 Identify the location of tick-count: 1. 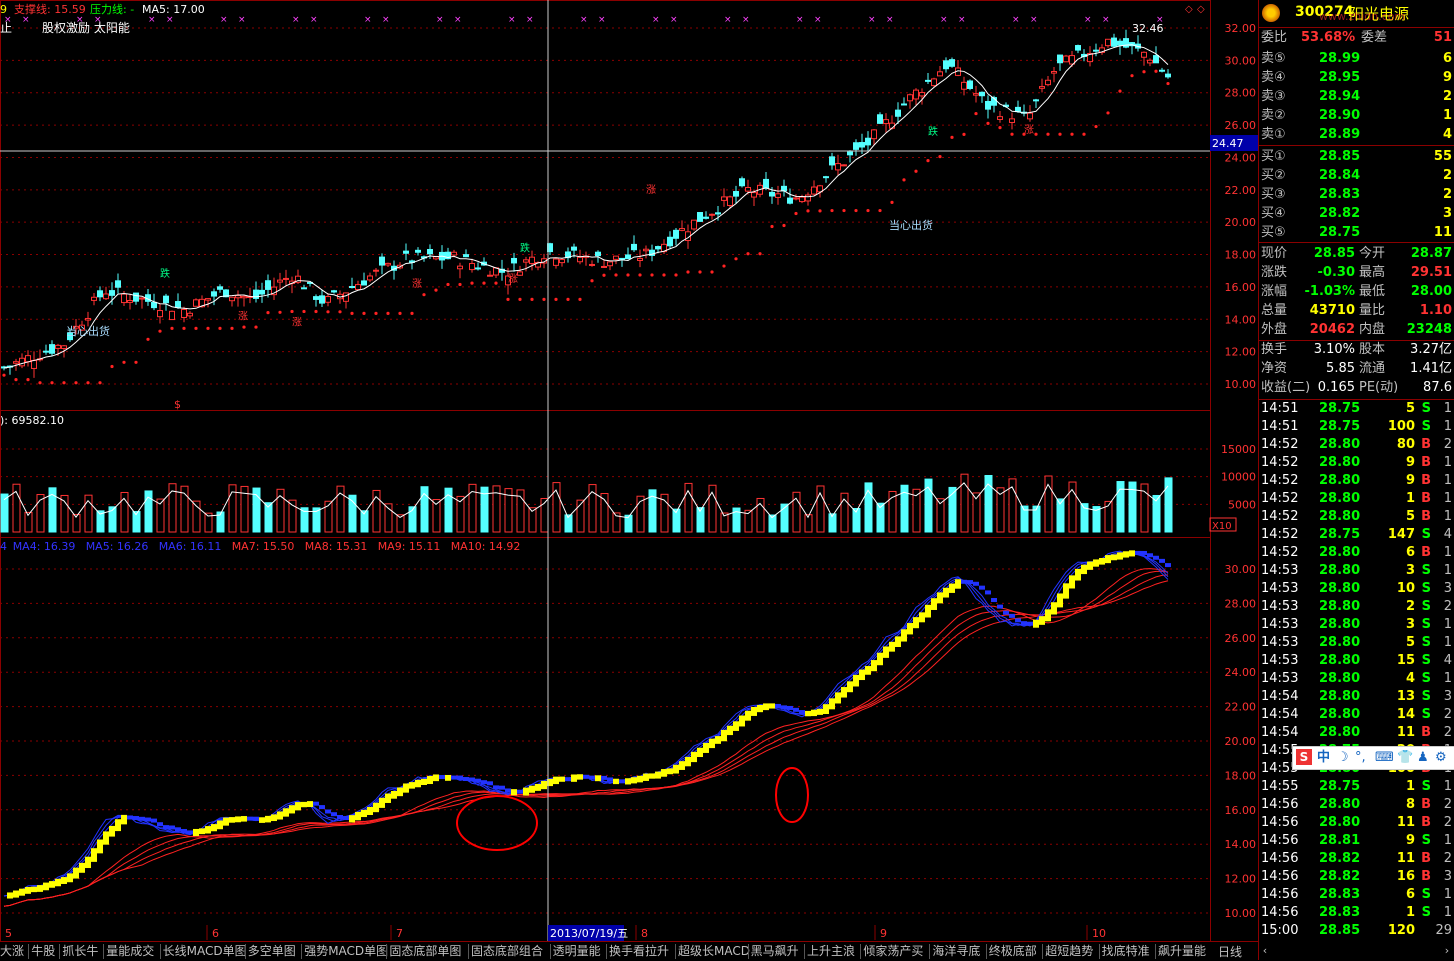
(1447, 516).